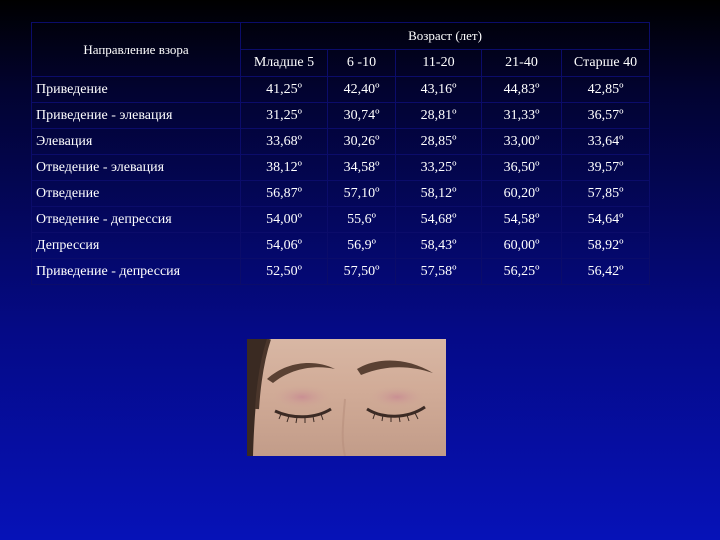  What do you see at coordinates (361, 89) in the screenshot?
I see `angle-value-cell: 42,40º` at bounding box center [361, 89].